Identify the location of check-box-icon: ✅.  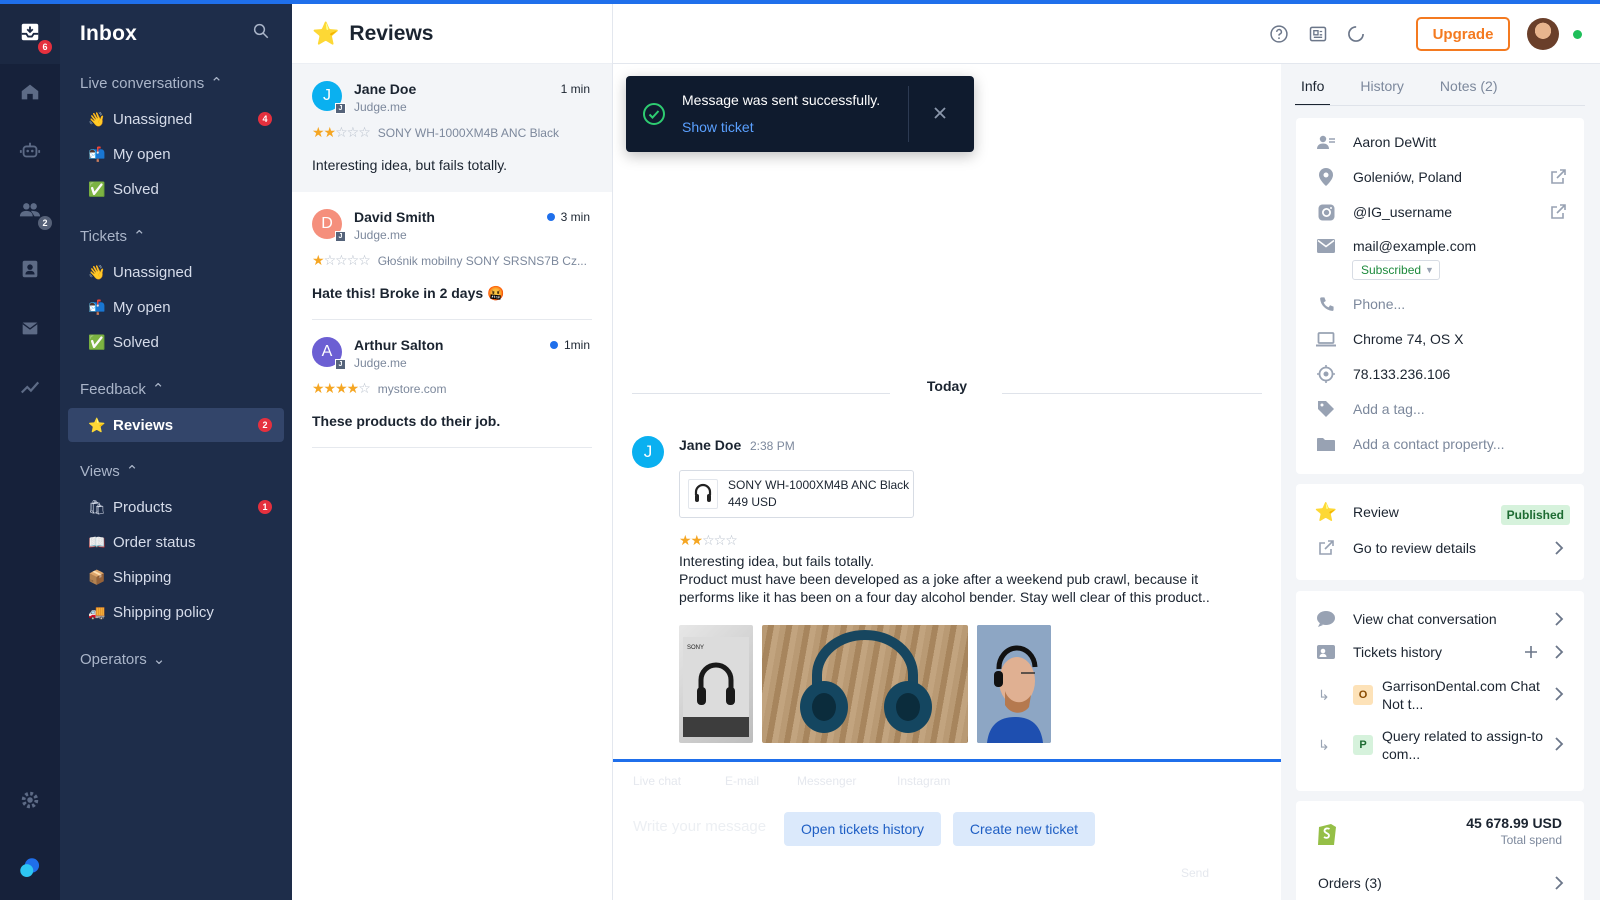
(97, 341).